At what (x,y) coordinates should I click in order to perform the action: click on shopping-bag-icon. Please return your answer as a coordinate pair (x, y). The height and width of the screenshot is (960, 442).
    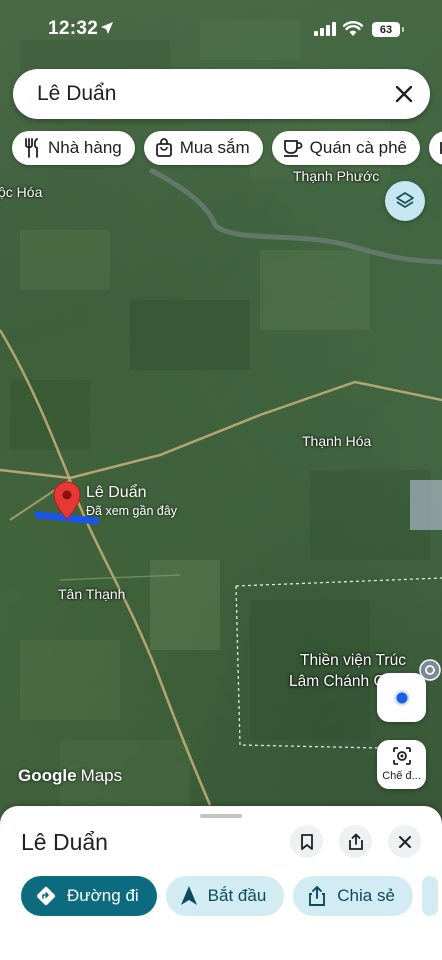
    Looking at the image, I should click on (163, 147).